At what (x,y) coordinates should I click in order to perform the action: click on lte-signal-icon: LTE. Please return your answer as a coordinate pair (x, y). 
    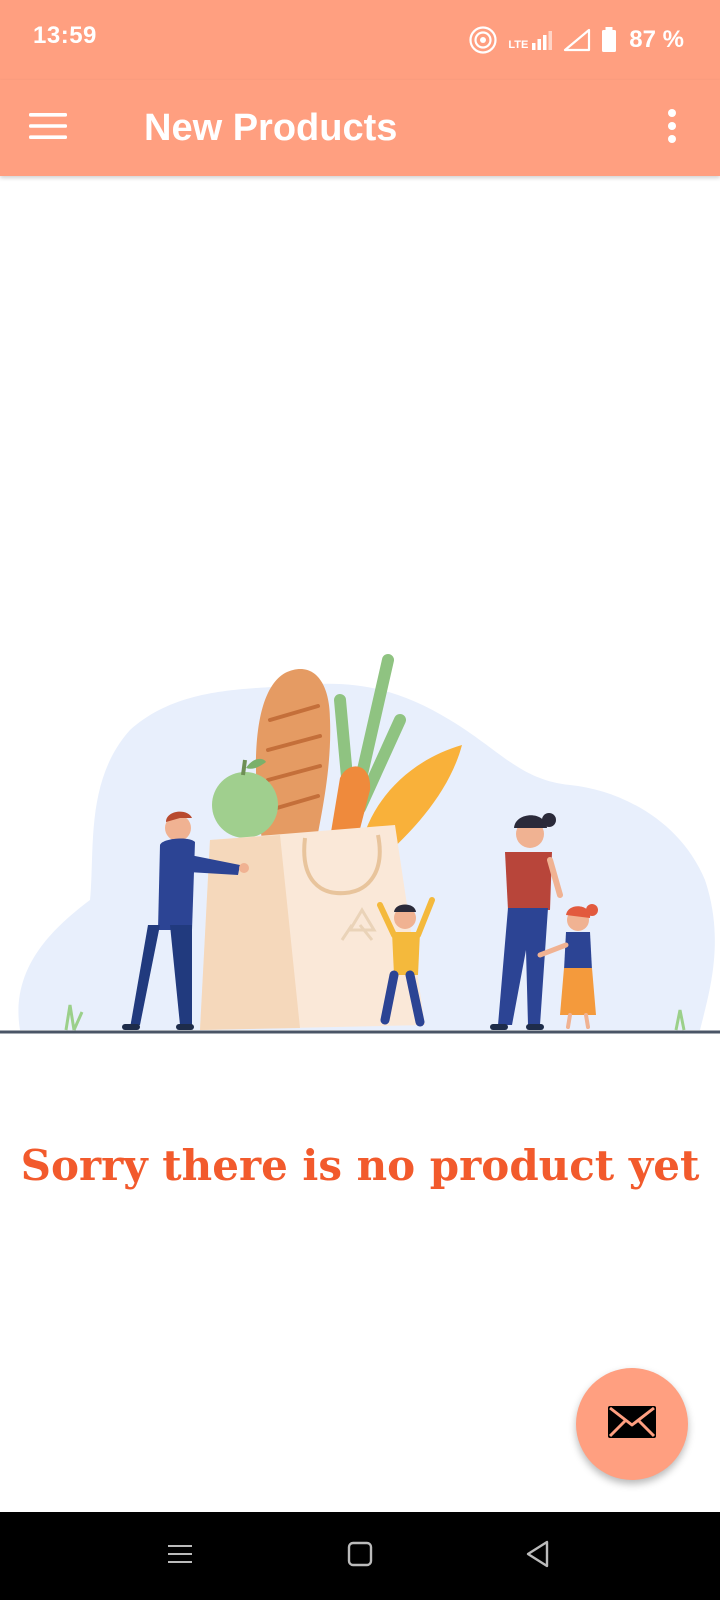
    Looking at the image, I should click on (530, 40).